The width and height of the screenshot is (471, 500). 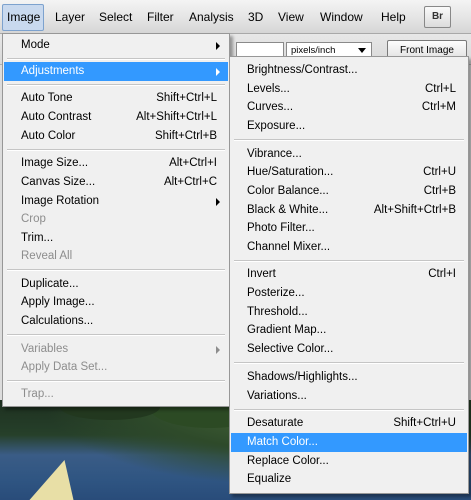 What do you see at coordinates (116, 182) in the screenshot?
I see `menu-item-canvas-size: Canvas Size... Alt+Ctrl+C` at bounding box center [116, 182].